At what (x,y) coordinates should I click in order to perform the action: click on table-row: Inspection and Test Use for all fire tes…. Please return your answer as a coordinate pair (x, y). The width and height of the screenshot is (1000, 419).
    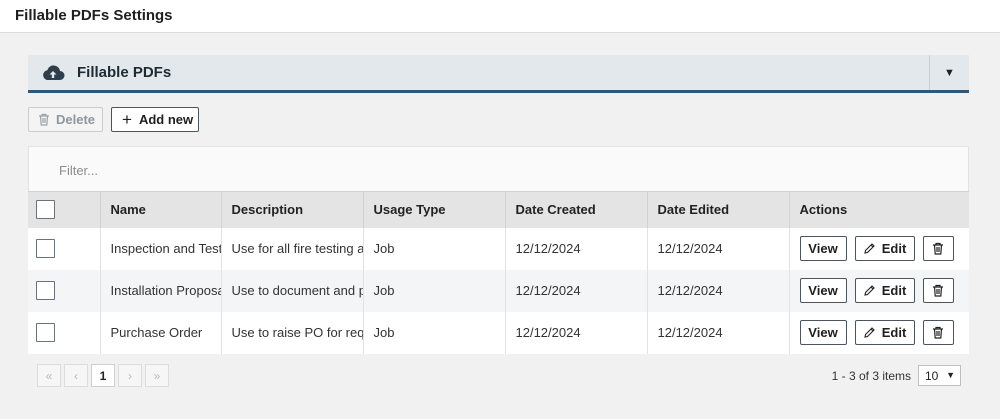
    Looking at the image, I should click on (498, 248).